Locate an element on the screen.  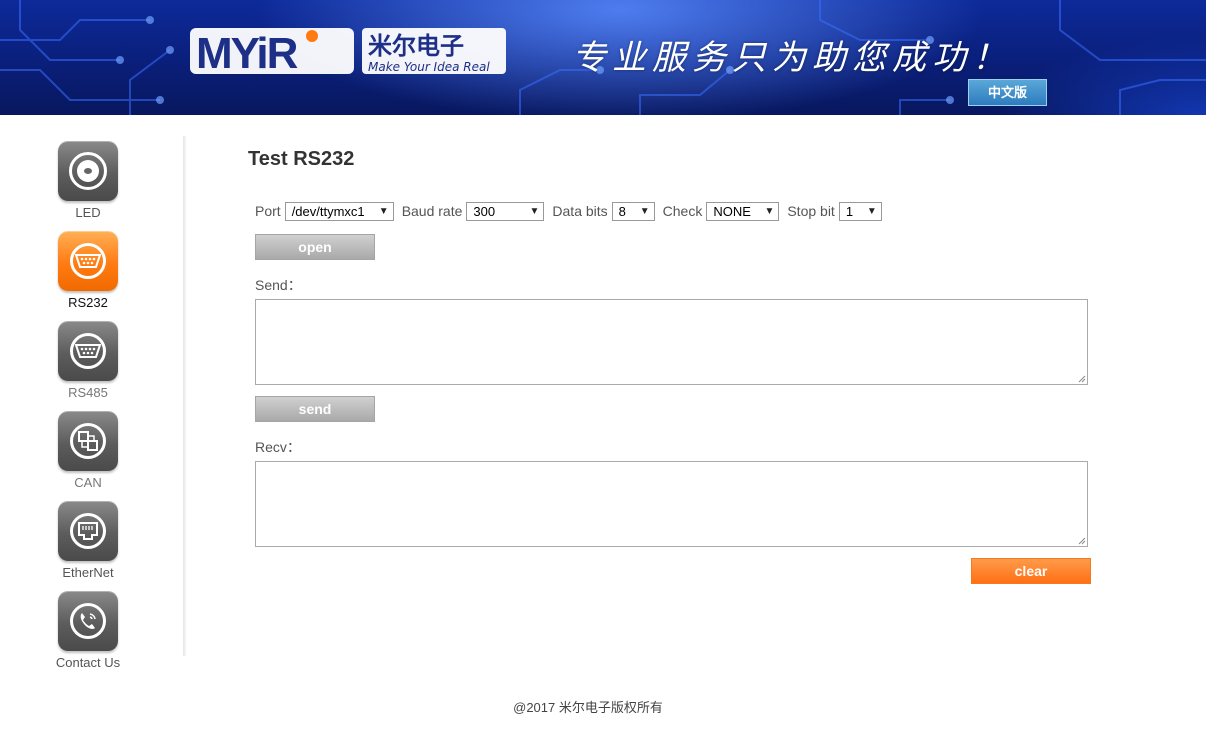
sidebar-item-rs232: RS232 is located at coordinates (88, 270).